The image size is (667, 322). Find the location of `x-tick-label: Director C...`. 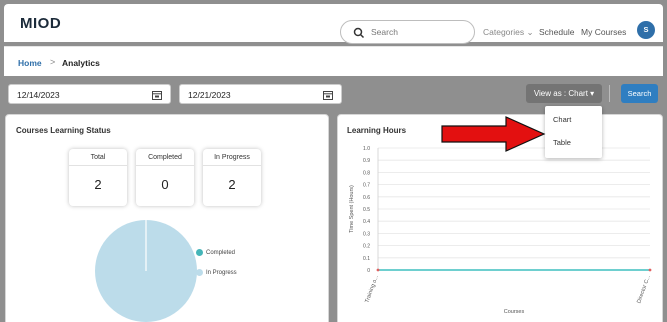

x-tick-label: Director C... is located at coordinates (644, 289).